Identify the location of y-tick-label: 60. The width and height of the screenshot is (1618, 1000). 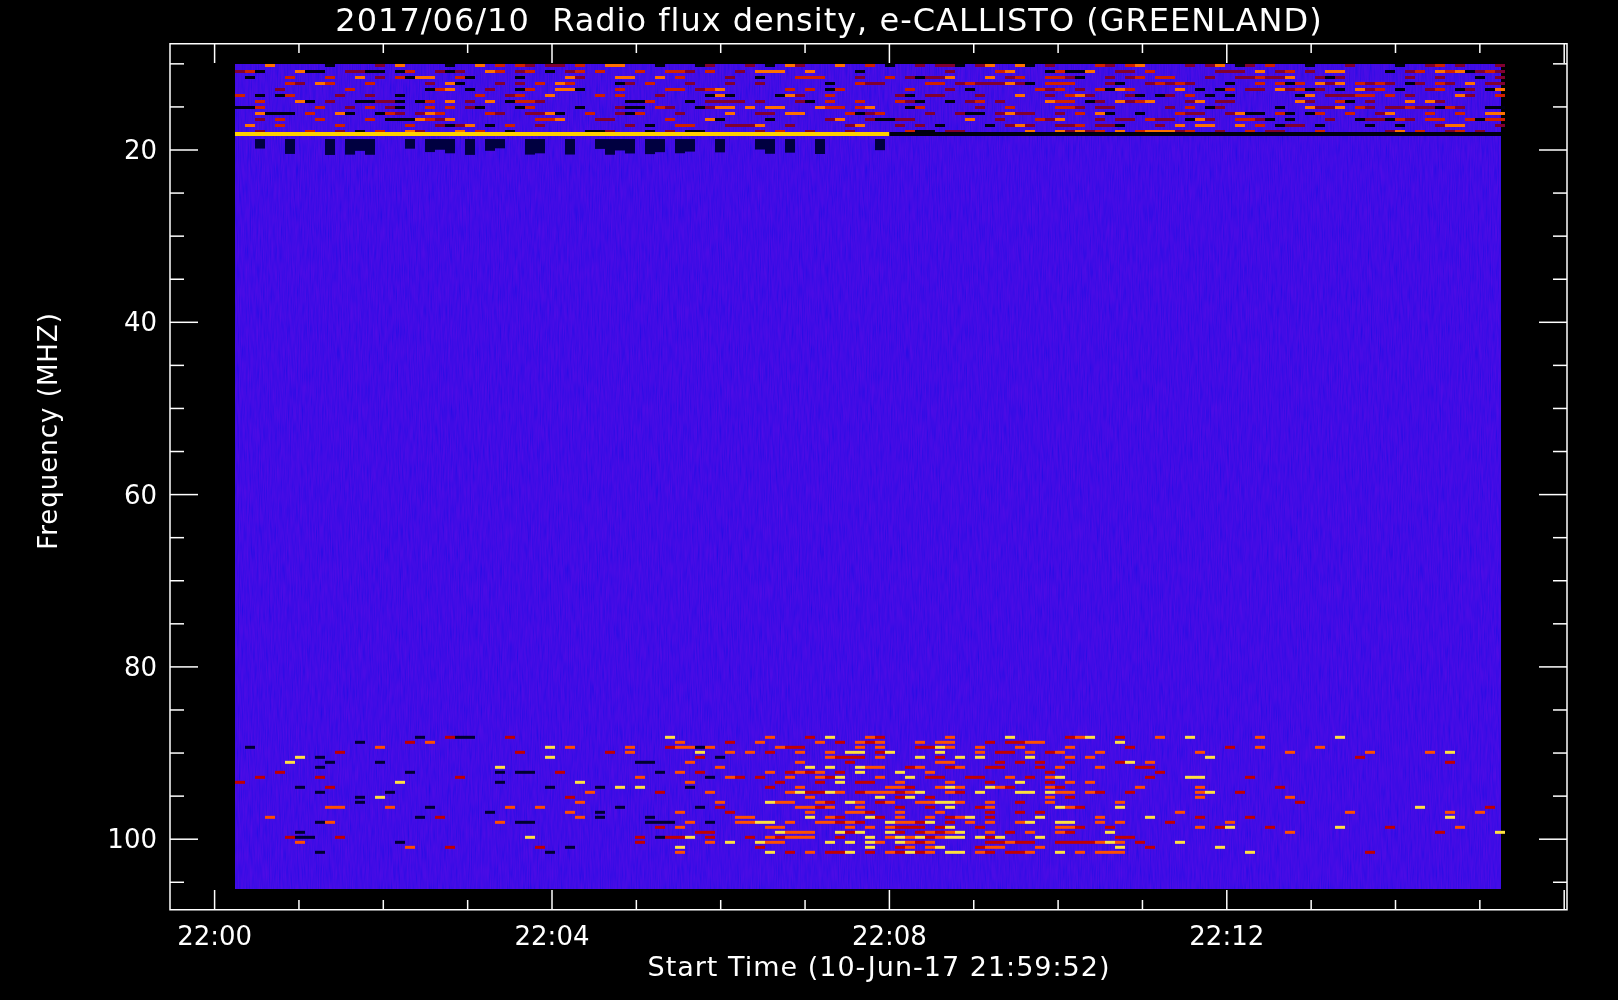
(140, 494).